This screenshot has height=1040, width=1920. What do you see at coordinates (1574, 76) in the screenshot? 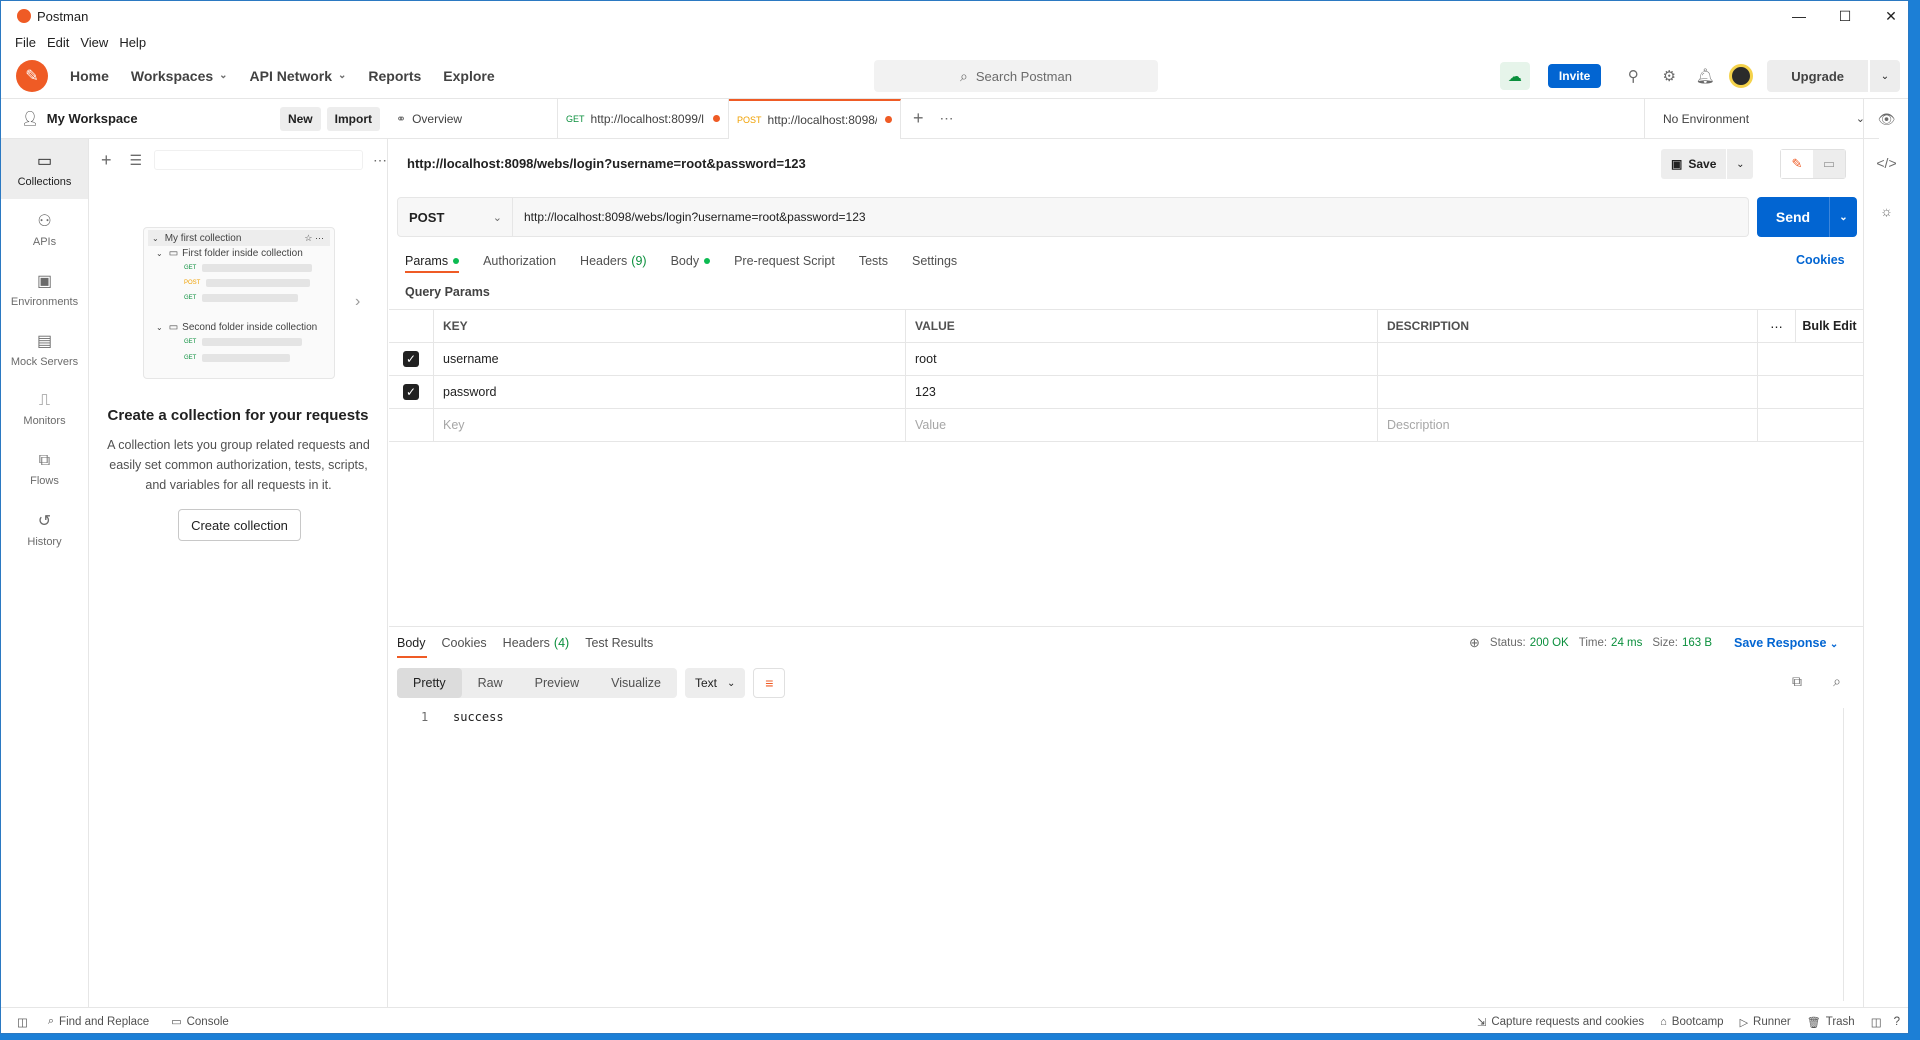
I see `invite-button: Invite` at bounding box center [1574, 76].